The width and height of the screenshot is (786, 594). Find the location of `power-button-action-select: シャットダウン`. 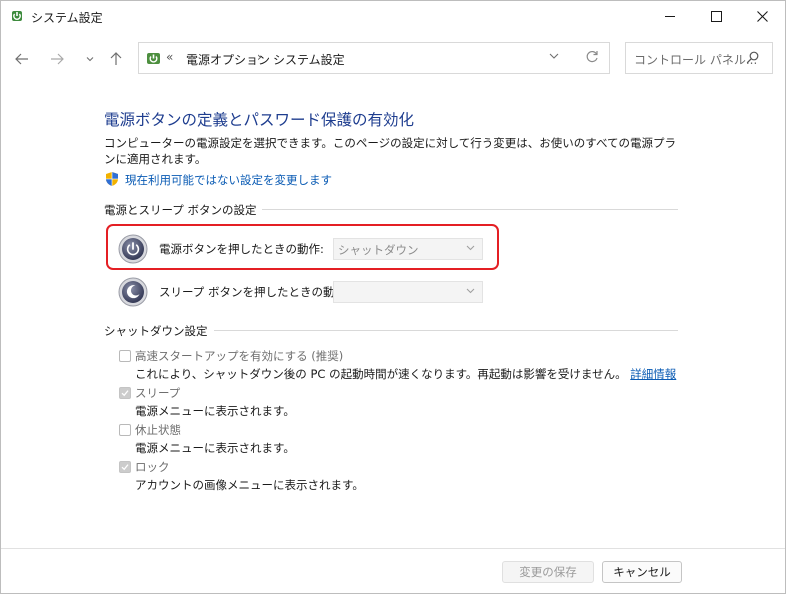

power-button-action-select: シャットダウン is located at coordinates (408, 249).